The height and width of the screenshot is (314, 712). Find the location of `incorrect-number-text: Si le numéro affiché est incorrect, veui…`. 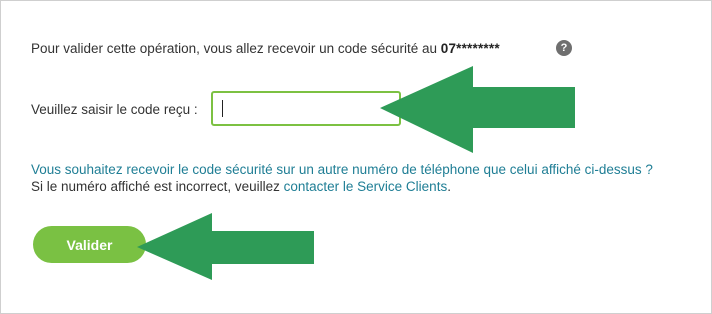

incorrect-number-text: Si le numéro affiché est incorrect, veui… is located at coordinates (157, 186).